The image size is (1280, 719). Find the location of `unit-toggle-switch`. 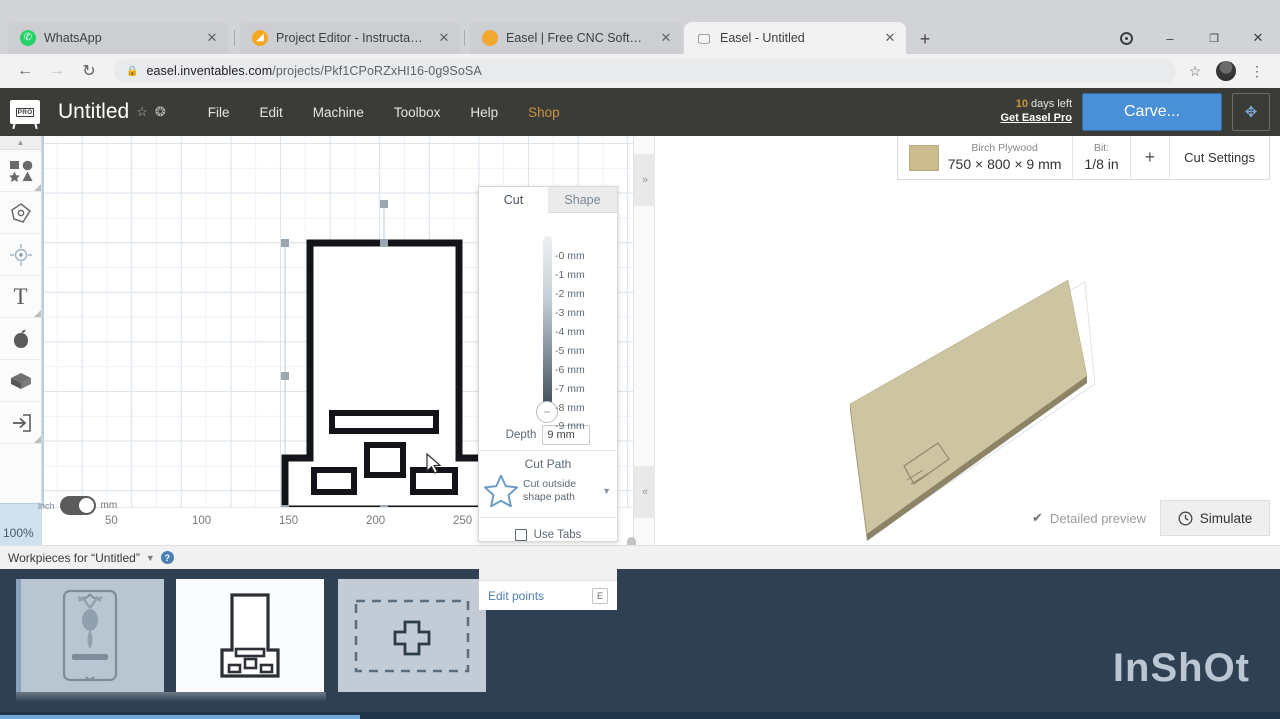

unit-toggle-switch is located at coordinates (77, 505).